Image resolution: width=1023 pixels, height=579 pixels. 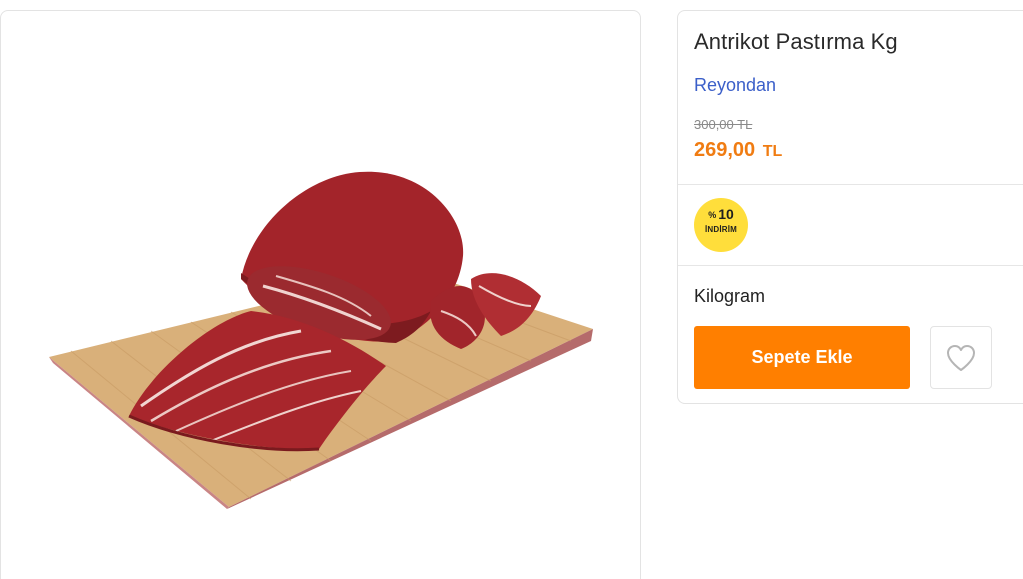 What do you see at coordinates (796, 41) in the screenshot?
I see `product-title: Antrikot Pastırma Kg` at bounding box center [796, 41].